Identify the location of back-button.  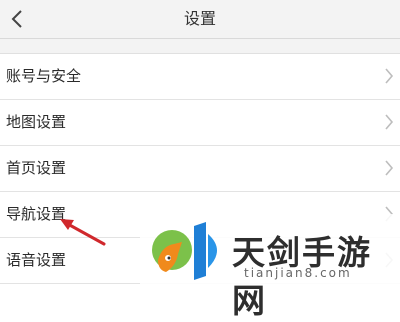
(17, 19).